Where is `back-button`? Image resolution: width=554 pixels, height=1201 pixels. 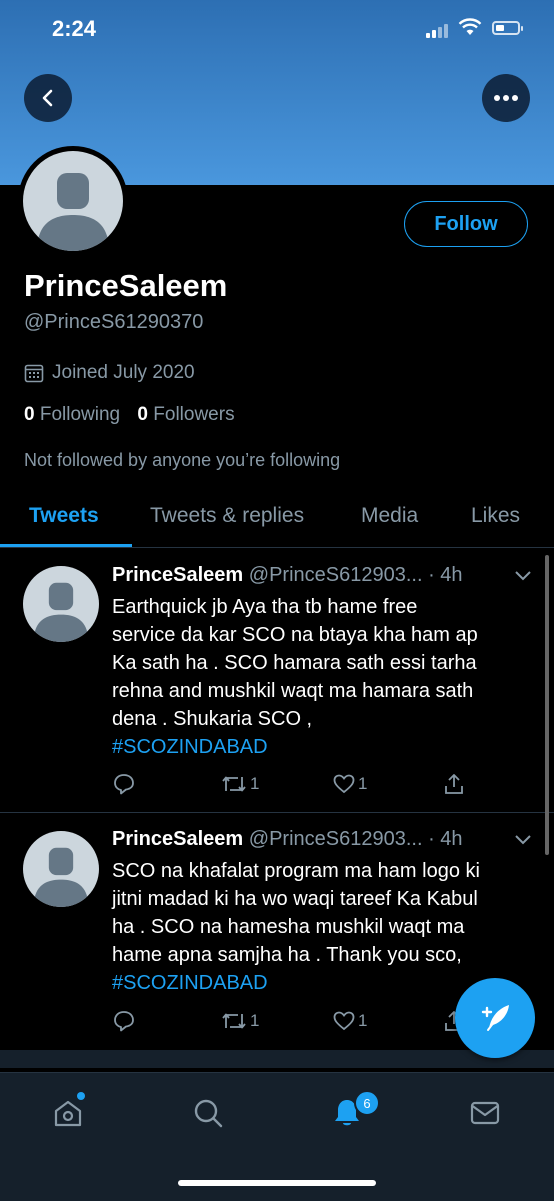 back-button is located at coordinates (48, 98).